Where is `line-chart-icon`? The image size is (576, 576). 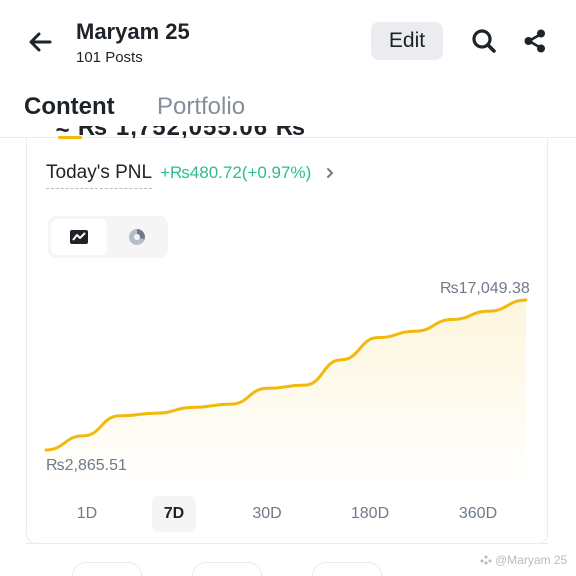 line-chart-icon is located at coordinates (79, 237).